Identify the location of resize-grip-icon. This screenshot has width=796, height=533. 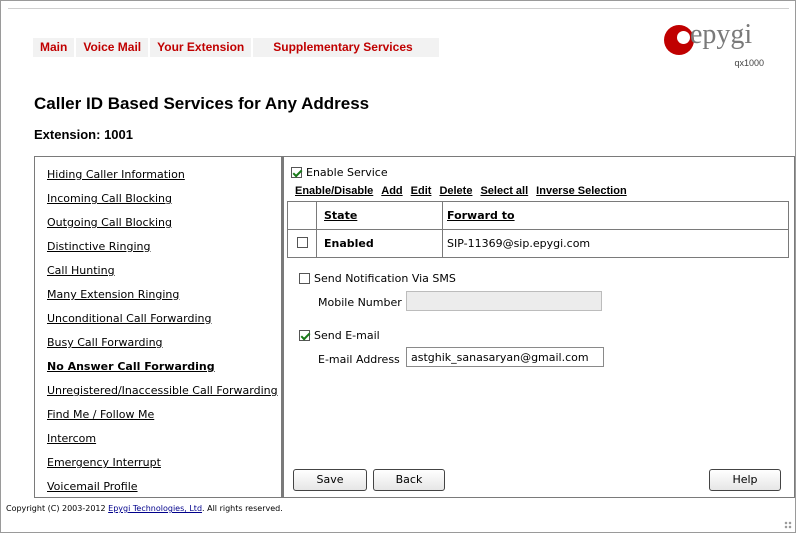
(788, 525).